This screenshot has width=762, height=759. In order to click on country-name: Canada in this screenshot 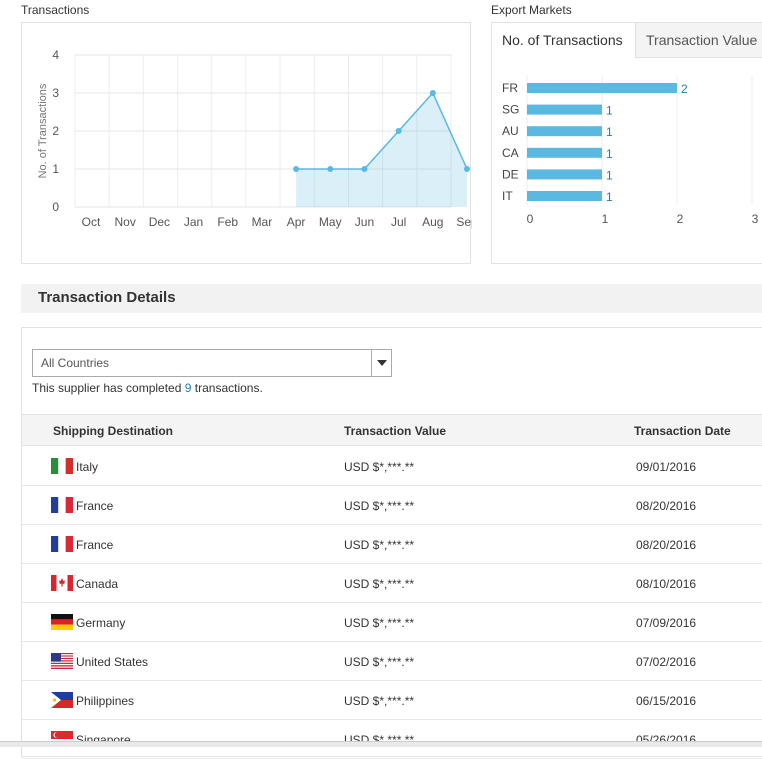, I will do `click(97, 584)`.